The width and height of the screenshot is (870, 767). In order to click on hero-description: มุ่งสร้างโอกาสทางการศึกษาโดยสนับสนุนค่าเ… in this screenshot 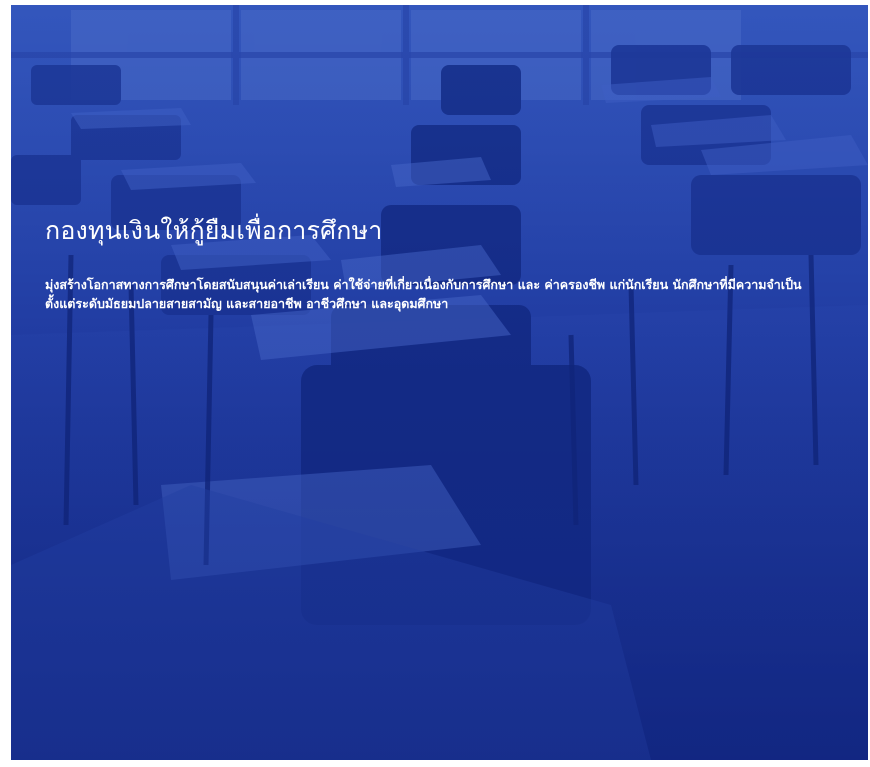, I will do `click(423, 294)`.